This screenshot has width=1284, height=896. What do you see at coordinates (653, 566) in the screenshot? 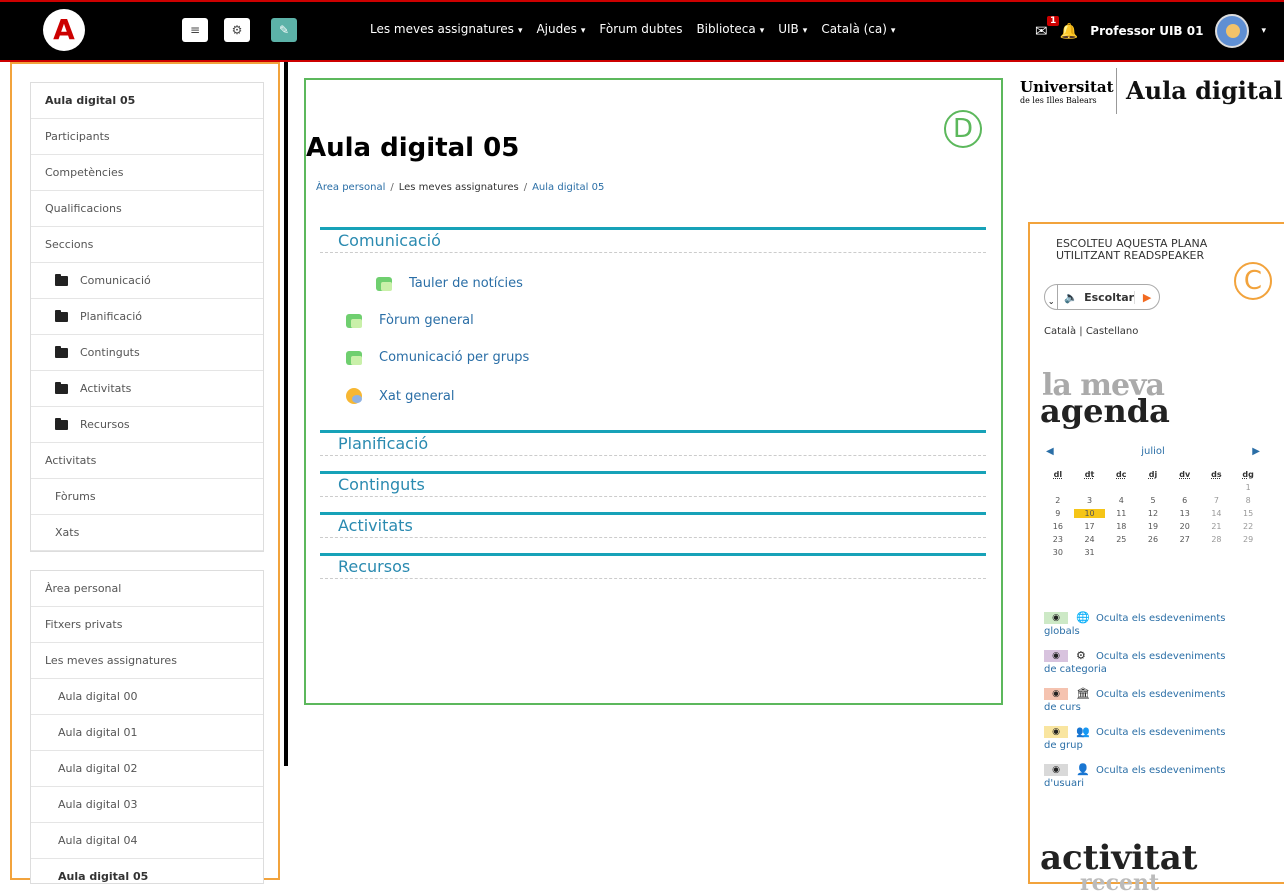
I see `section-header: Recursos` at bounding box center [653, 566].